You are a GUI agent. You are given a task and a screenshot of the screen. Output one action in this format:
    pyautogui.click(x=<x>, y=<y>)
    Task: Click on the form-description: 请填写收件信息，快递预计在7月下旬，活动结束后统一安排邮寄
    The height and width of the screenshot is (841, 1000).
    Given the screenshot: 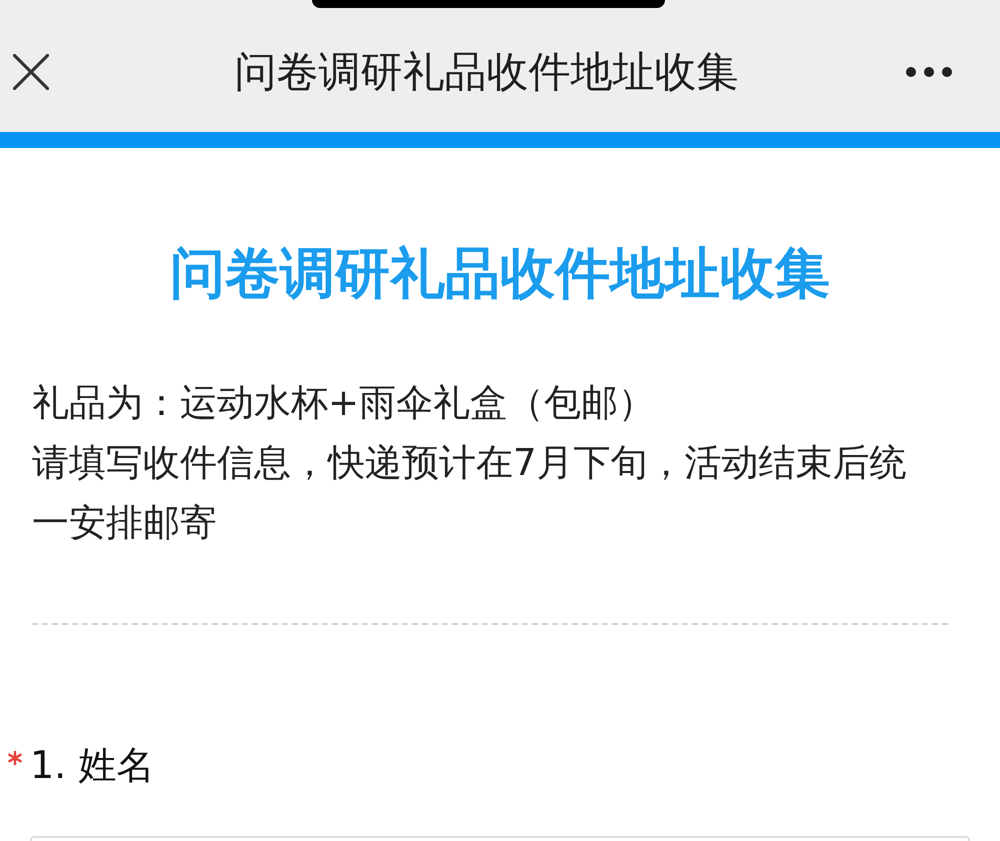 What is the action you would take?
    pyautogui.click(x=470, y=493)
    